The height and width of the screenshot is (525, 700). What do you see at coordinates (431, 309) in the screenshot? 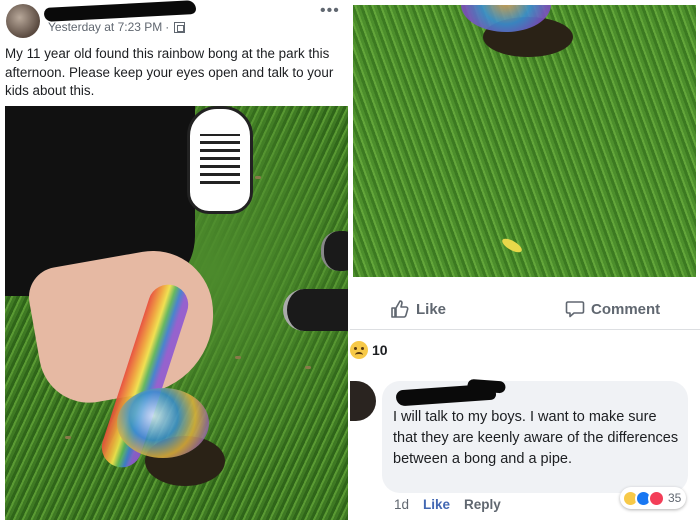
I see `like-label: Like` at bounding box center [431, 309].